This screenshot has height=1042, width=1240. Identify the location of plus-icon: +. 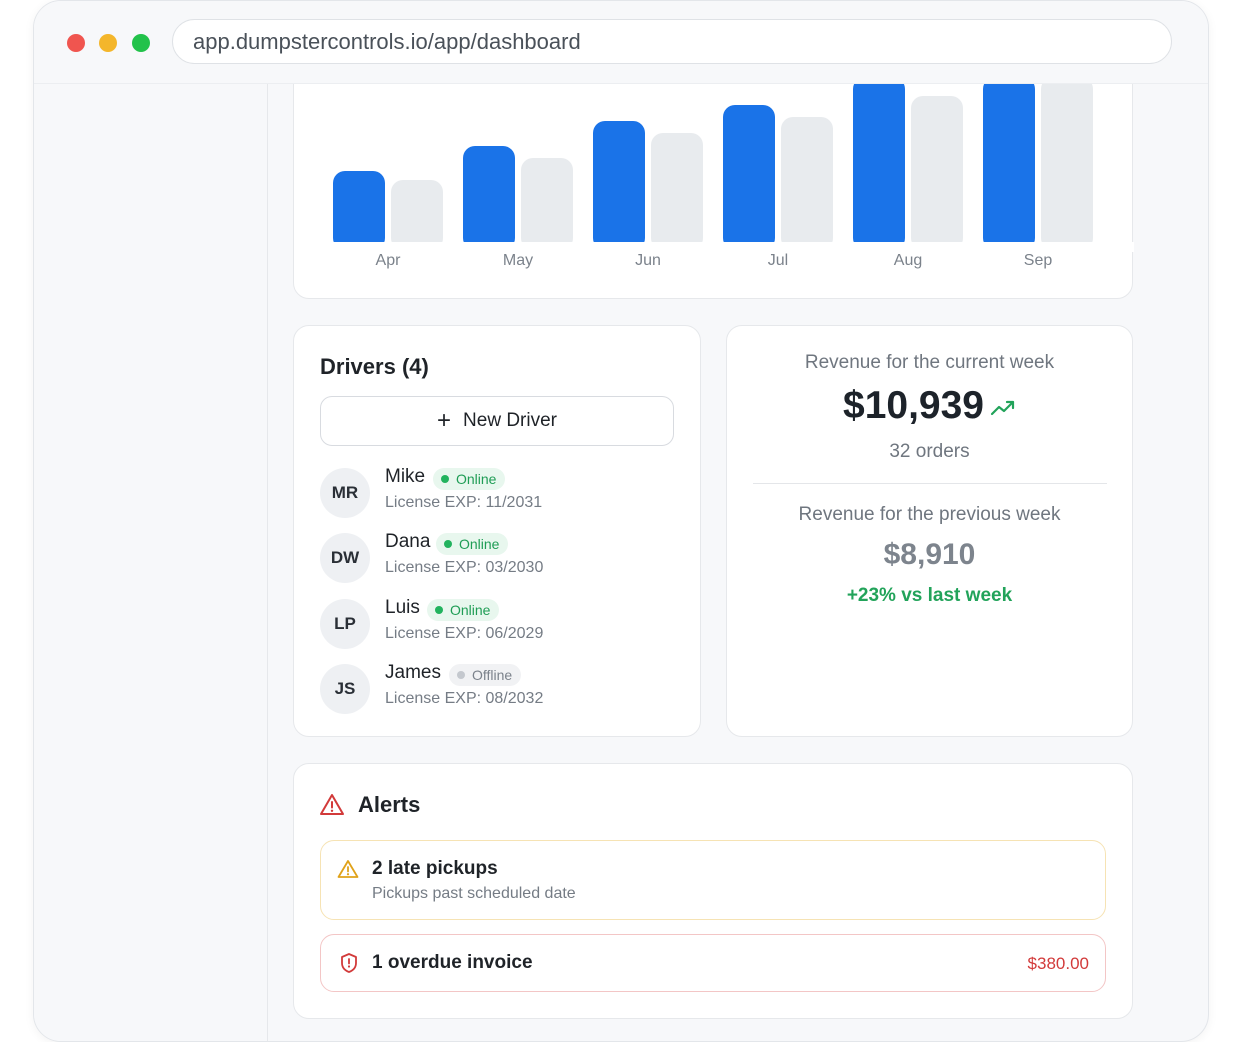
(444, 420).